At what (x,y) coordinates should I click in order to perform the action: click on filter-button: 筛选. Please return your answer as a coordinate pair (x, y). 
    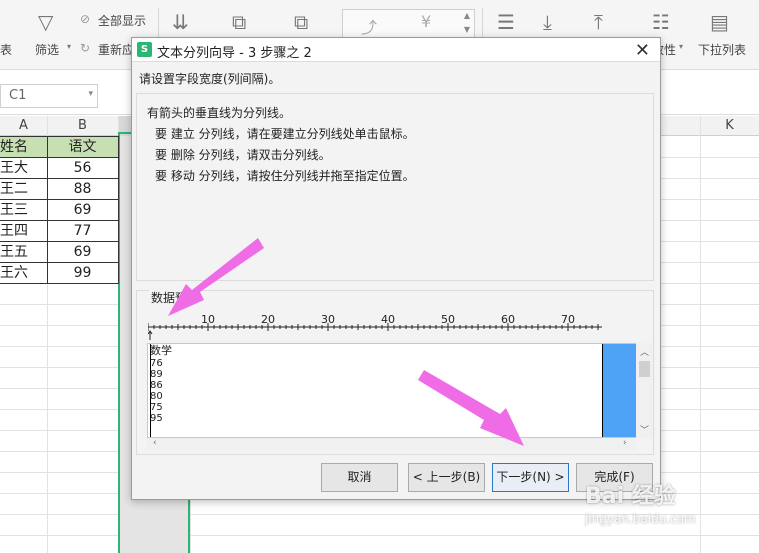
    Looking at the image, I should click on (47, 49).